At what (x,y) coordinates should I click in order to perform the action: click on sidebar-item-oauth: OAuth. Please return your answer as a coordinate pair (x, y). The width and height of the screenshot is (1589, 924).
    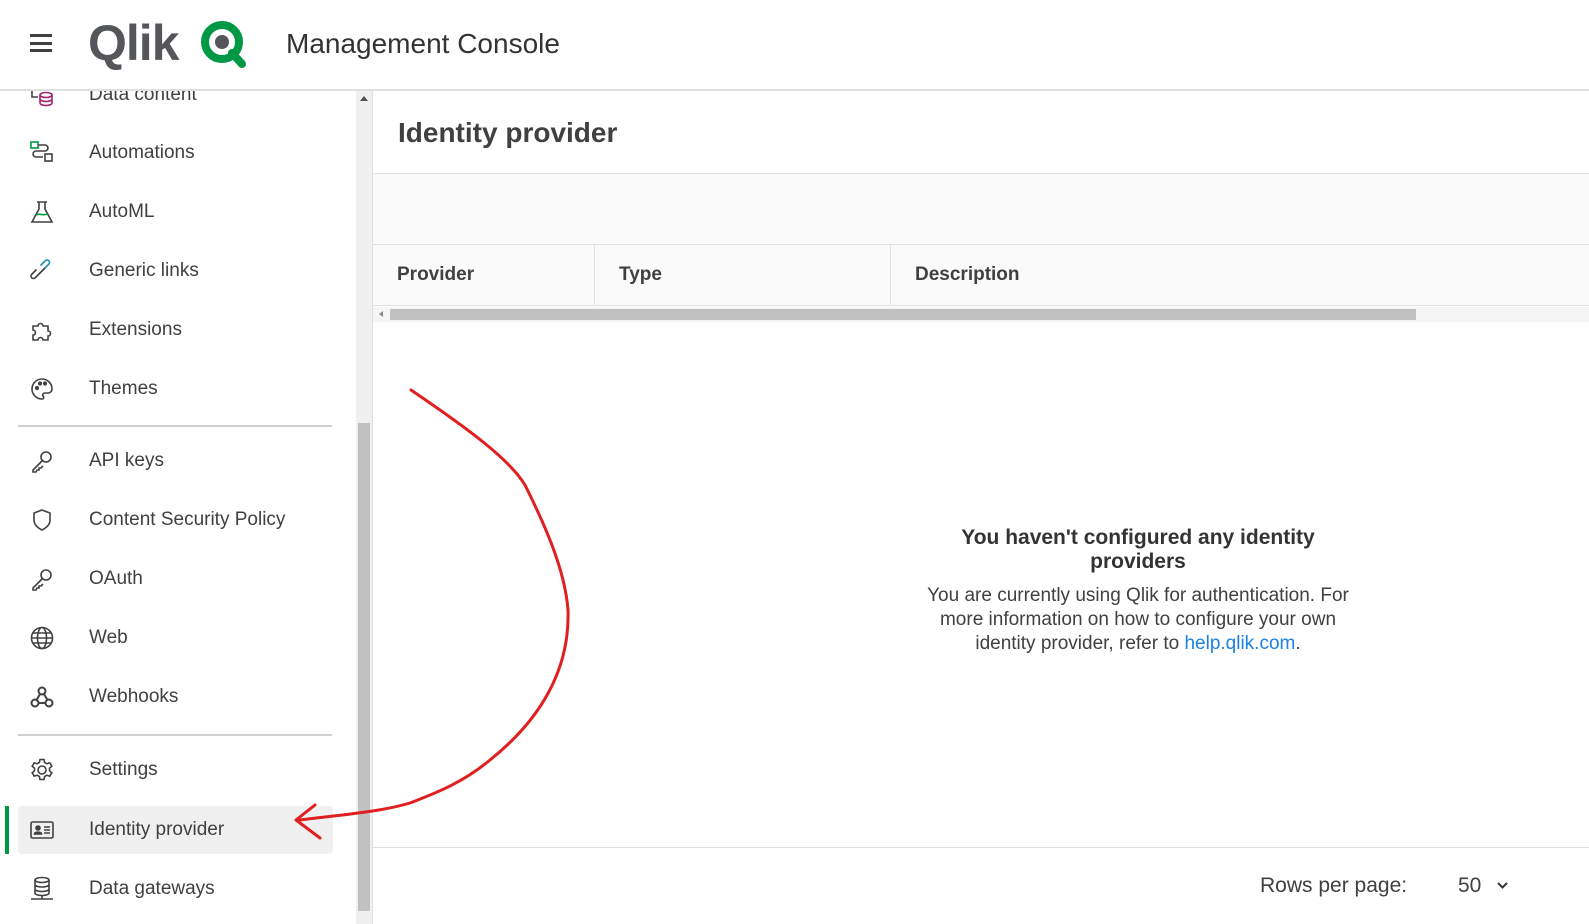
    Looking at the image, I should click on (175, 579).